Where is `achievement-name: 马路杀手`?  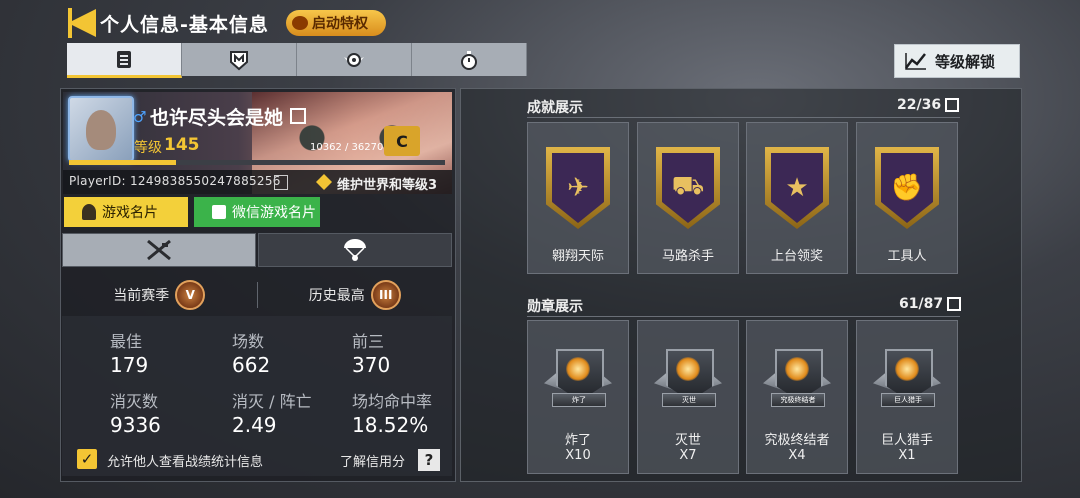
achievement-name: 马路杀手 is located at coordinates (687, 256).